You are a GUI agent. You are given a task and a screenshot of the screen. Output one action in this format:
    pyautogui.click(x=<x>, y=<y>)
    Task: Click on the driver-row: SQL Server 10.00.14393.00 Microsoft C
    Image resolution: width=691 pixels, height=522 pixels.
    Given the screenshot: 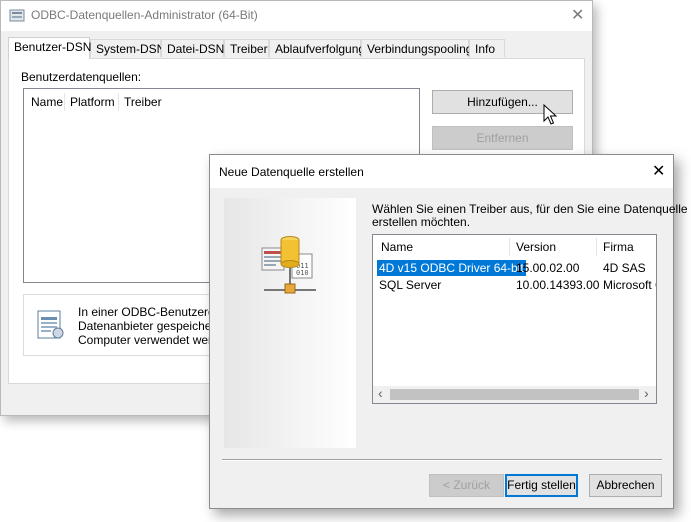 What is the action you would take?
    pyautogui.click(x=514, y=285)
    